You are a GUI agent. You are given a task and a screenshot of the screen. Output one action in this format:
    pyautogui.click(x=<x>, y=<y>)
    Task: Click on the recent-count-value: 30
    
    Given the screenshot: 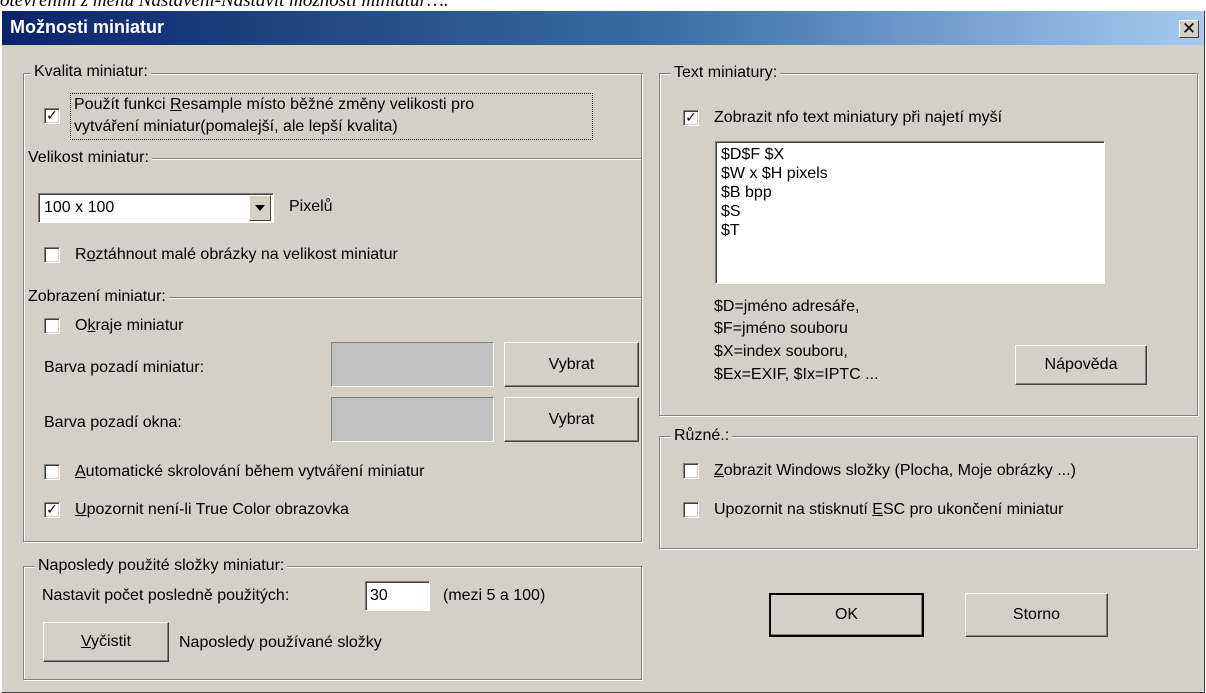 What is the action you would take?
    pyautogui.click(x=379, y=595)
    